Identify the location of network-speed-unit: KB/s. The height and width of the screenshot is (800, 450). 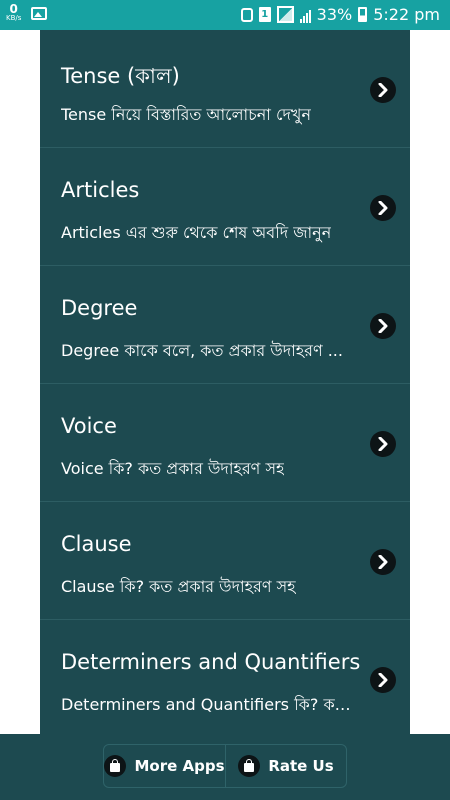
(14, 18).